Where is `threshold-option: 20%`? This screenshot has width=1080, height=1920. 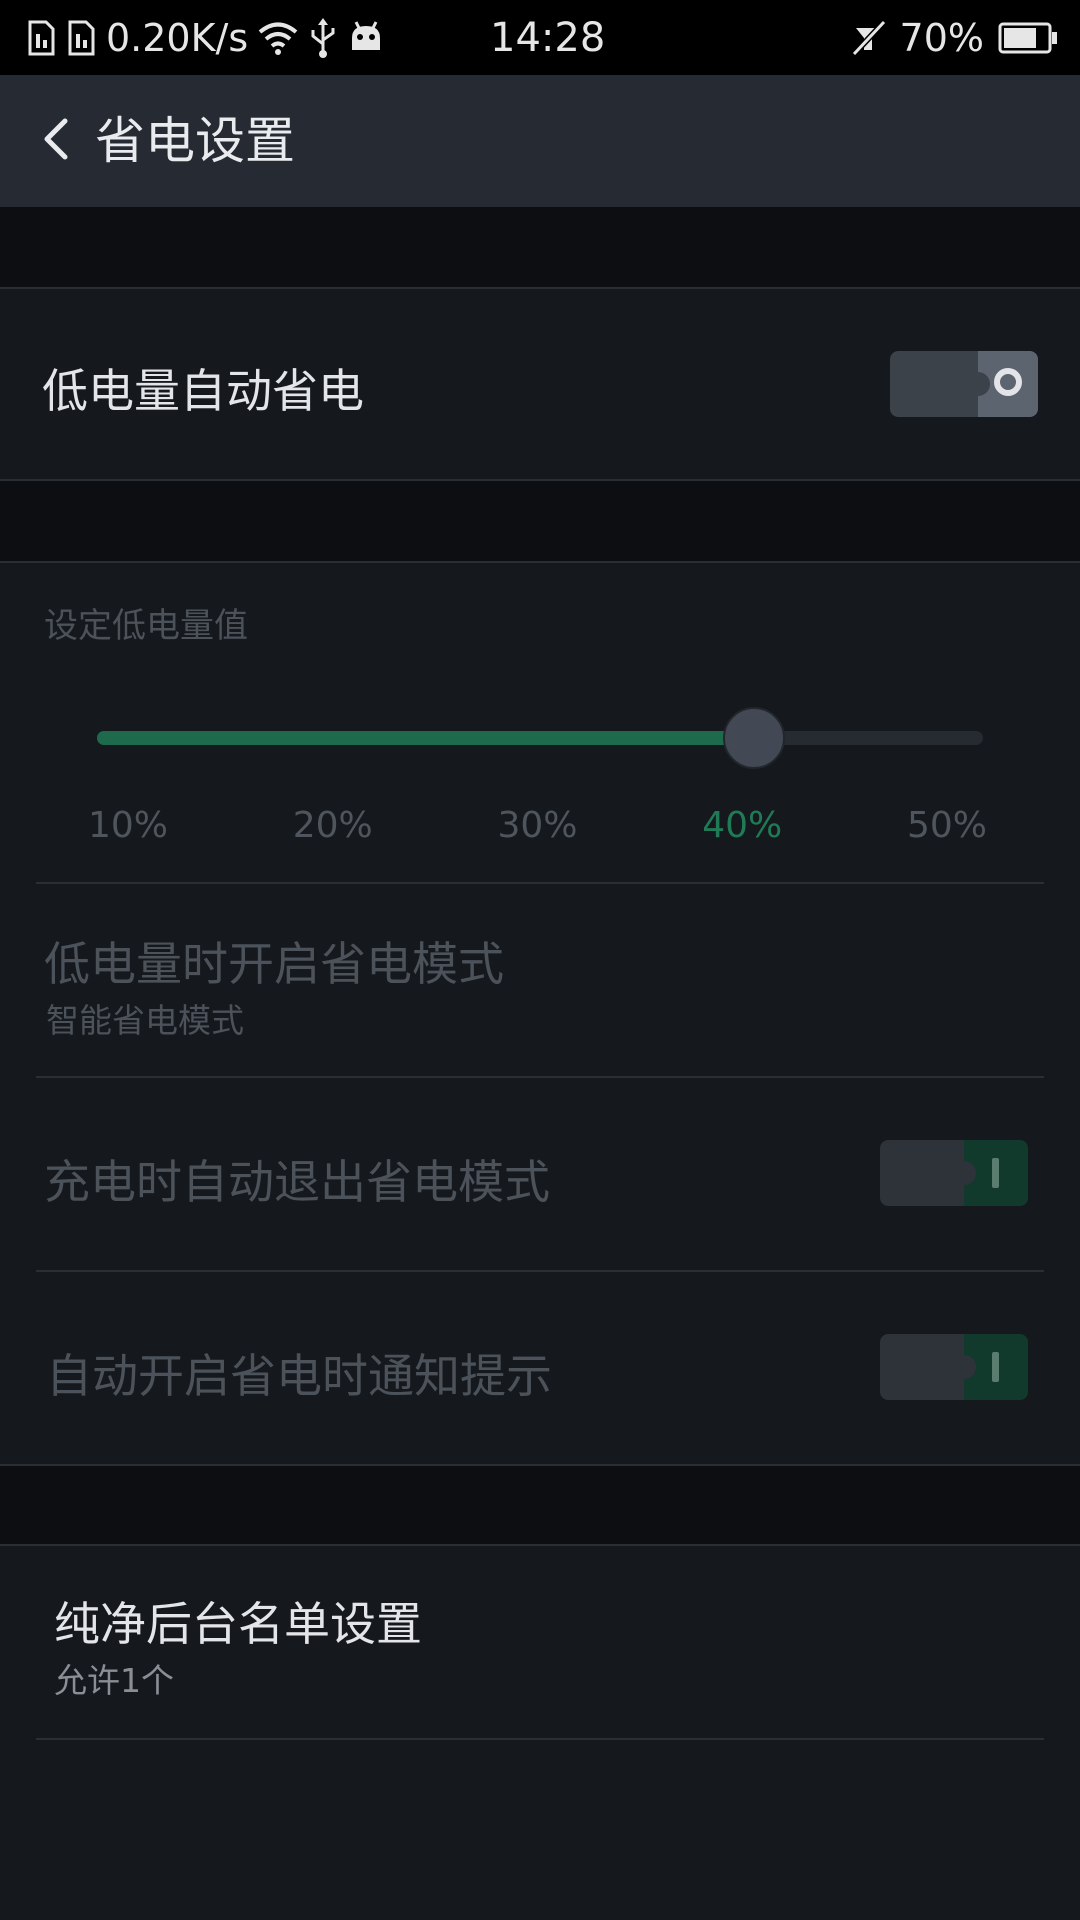
threshold-option: 20% is located at coordinates (333, 825).